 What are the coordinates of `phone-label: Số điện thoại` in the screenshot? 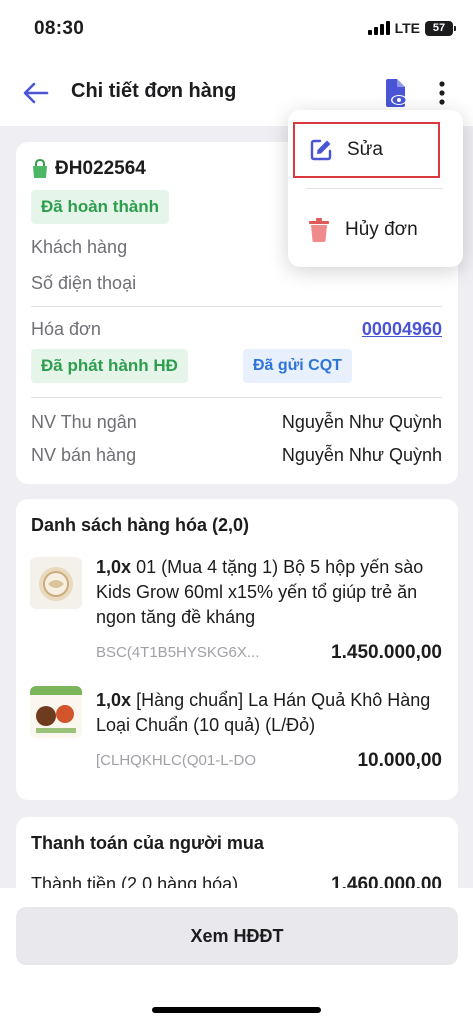 It's located at (84, 283).